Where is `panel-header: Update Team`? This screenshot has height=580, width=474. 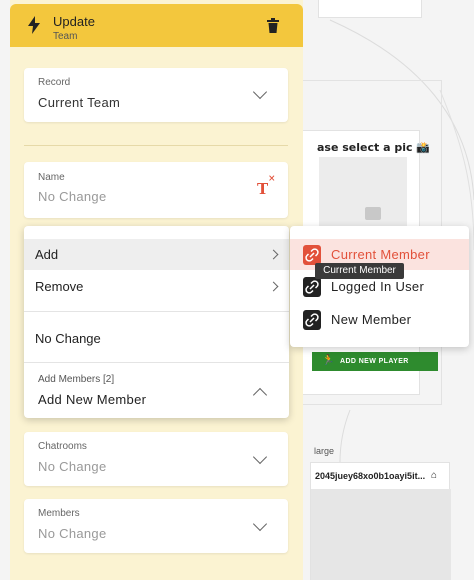 panel-header: Update Team is located at coordinates (156, 25).